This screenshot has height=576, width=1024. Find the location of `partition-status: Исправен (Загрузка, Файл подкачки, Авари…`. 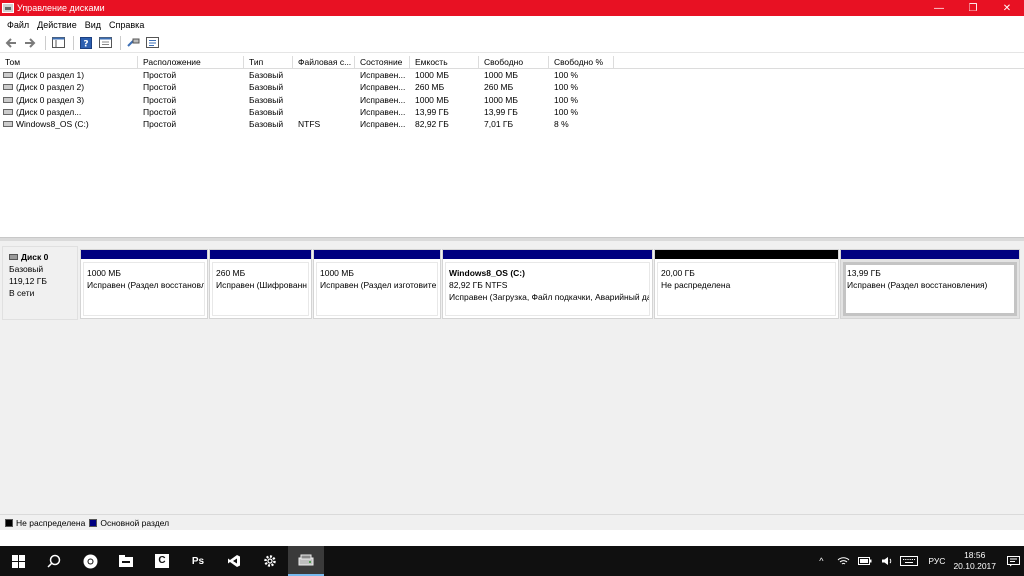

partition-status: Исправен (Загрузка, Файл подкачки, Авари… is located at coordinates (549, 297).